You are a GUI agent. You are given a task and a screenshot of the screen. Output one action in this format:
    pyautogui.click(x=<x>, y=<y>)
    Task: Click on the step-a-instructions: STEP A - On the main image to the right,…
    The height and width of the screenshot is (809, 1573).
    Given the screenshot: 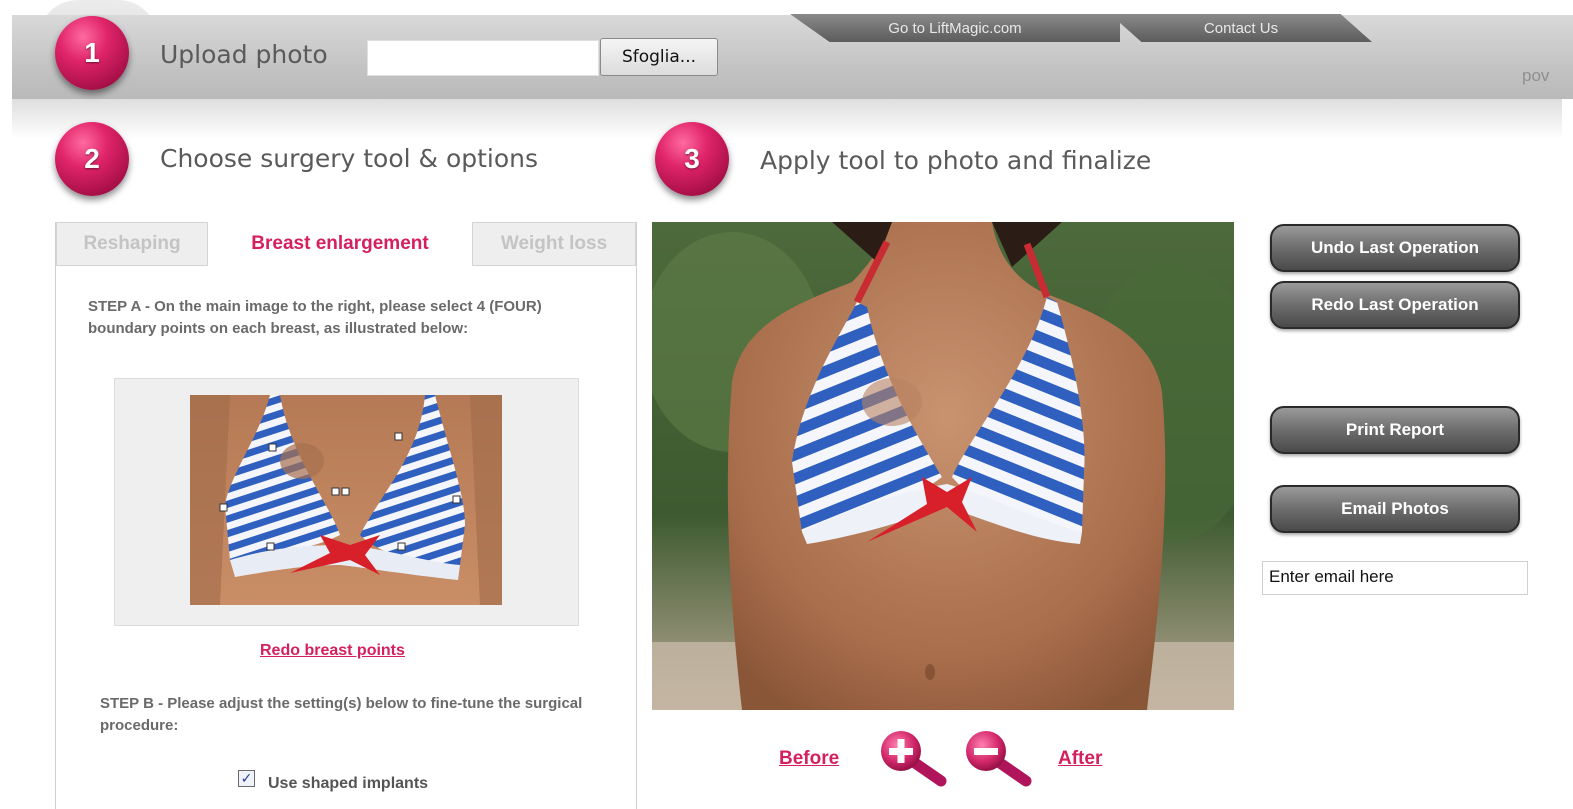 What is the action you would take?
    pyautogui.click(x=315, y=317)
    